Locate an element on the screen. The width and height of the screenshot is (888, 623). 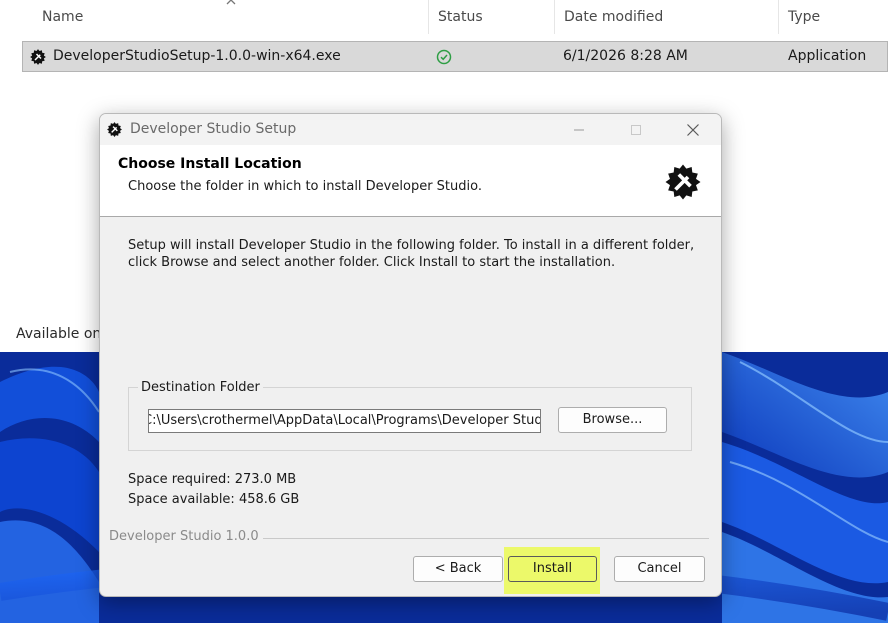
back-button: < Back is located at coordinates (458, 569).